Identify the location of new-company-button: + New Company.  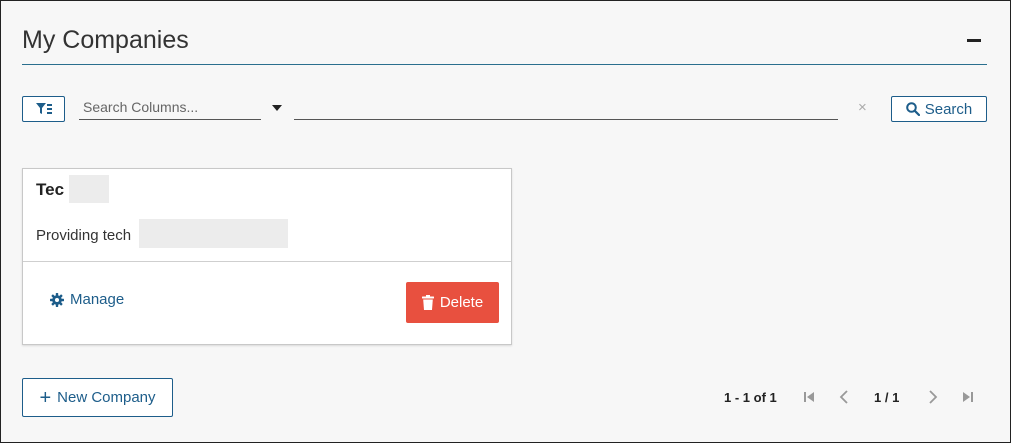
(97, 397).